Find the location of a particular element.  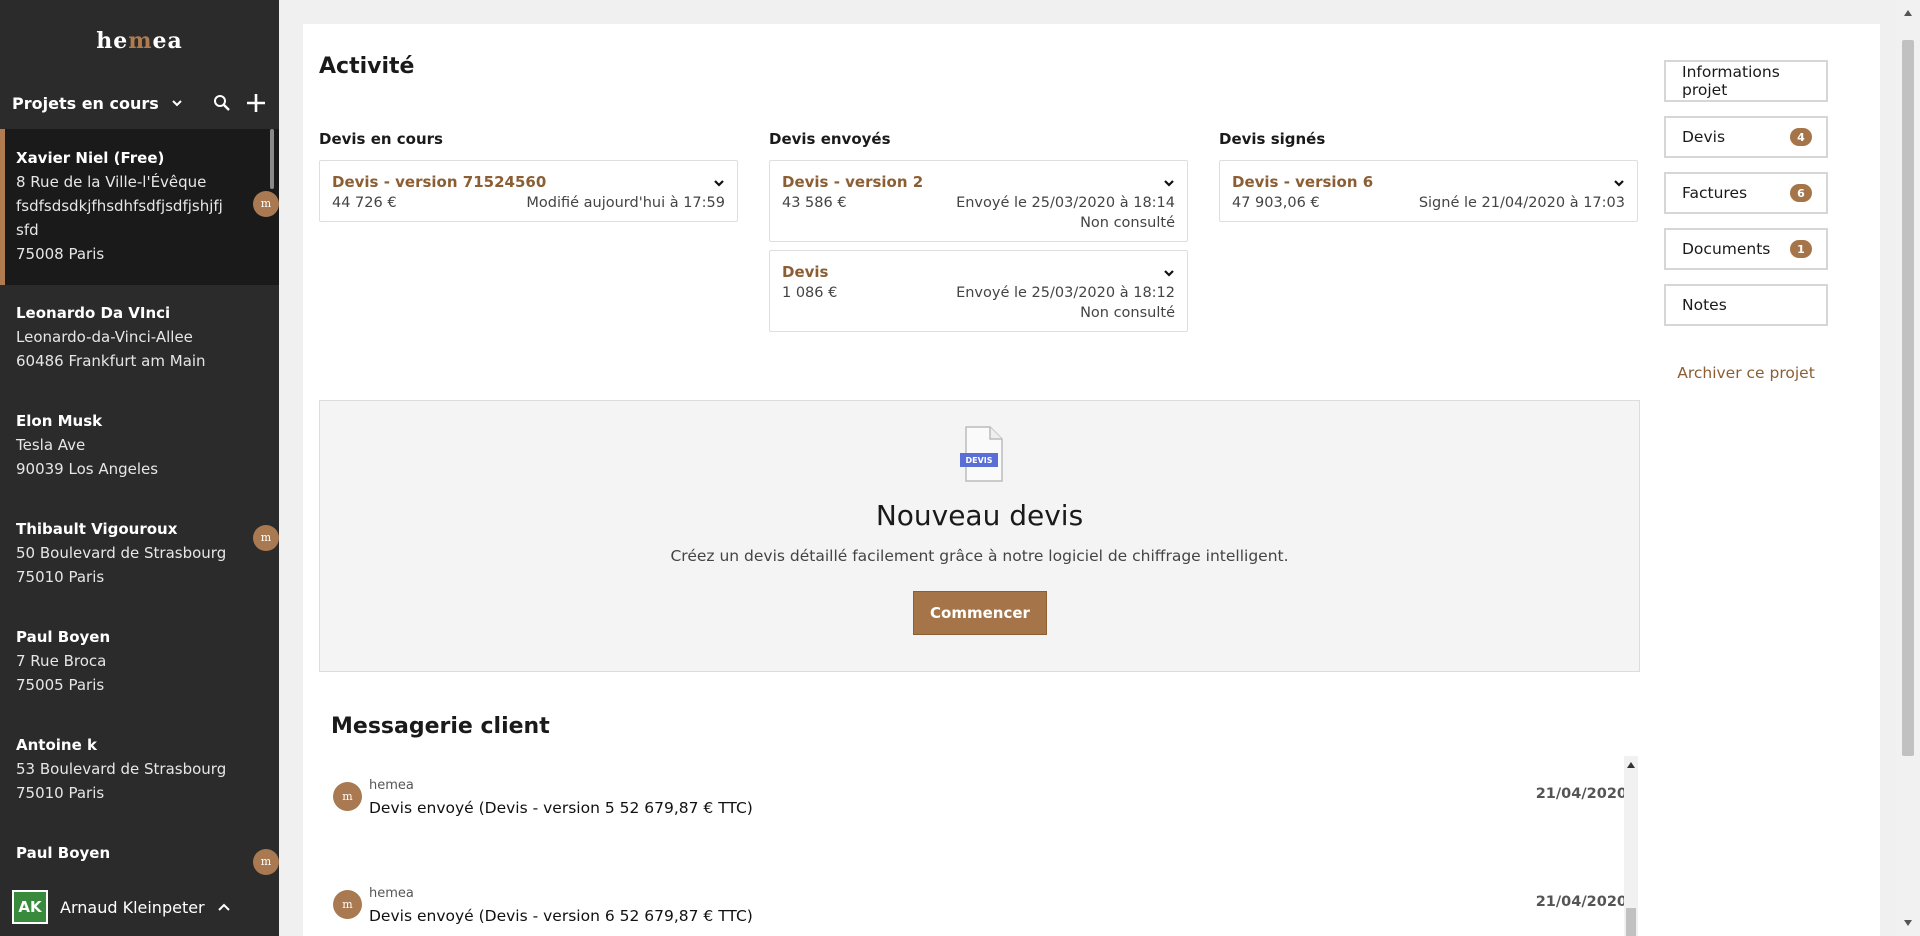

nav-label: Informations projet is located at coordinates (1731, 81).